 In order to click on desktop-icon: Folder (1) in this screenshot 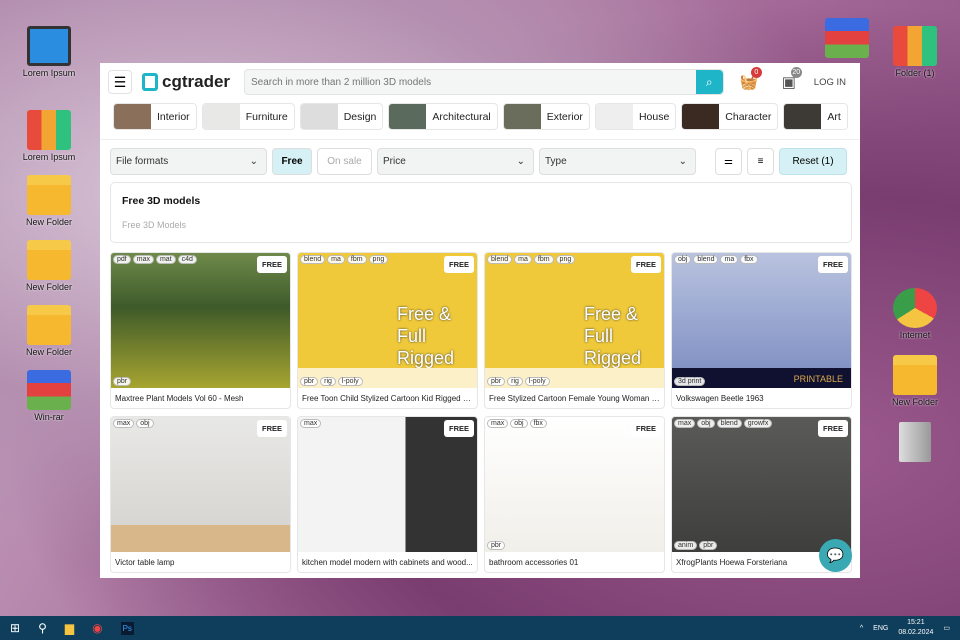, I will do `click(915, 52)`.